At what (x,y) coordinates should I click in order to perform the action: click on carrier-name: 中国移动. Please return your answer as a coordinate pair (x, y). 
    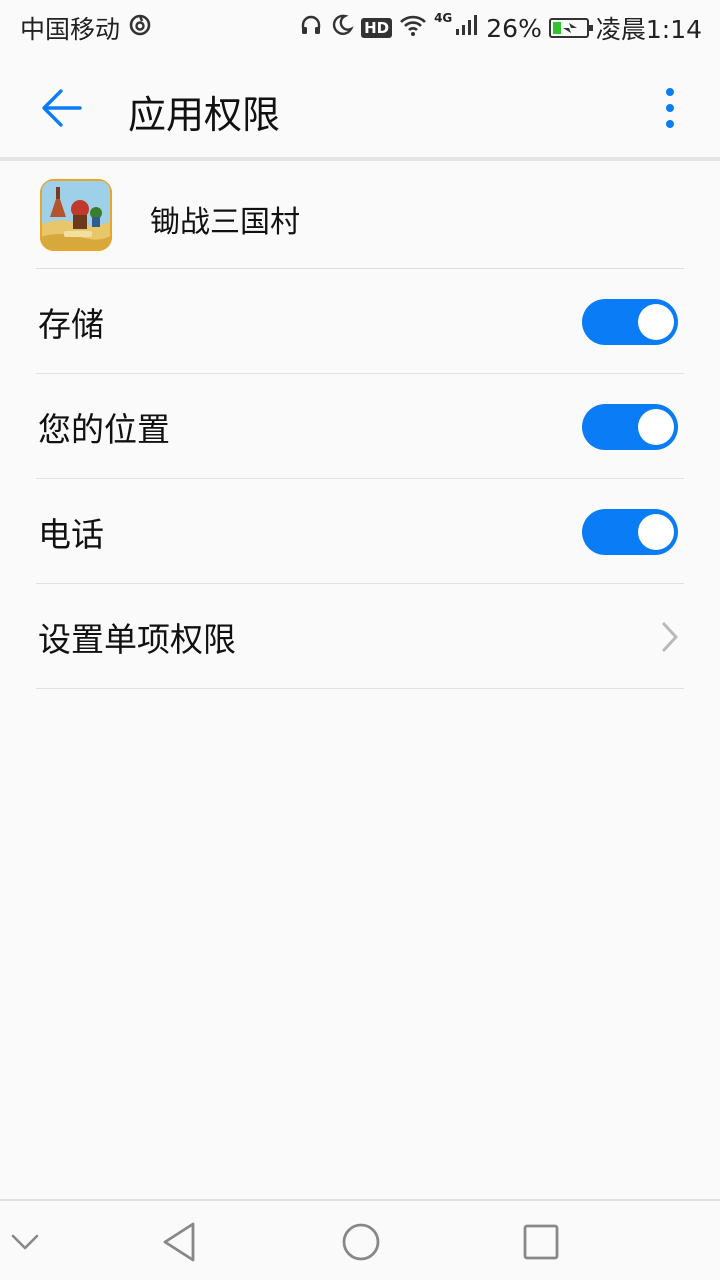
    Looking at the image, I should click on (70, 29).